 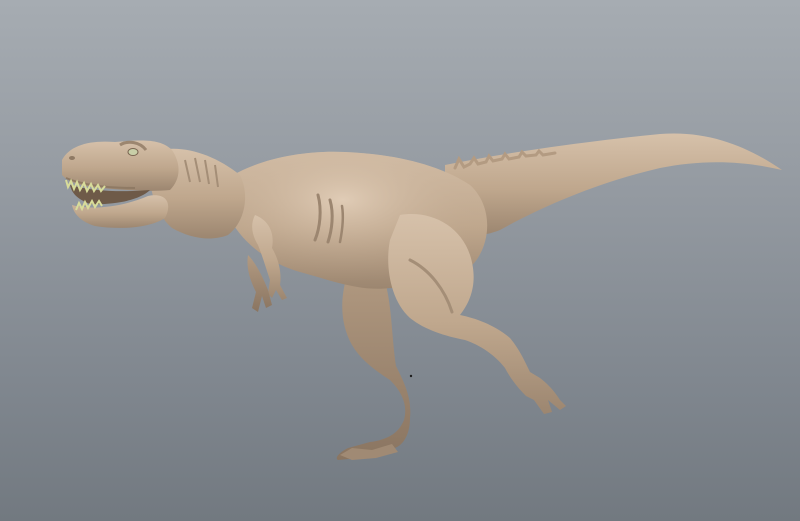 I want to click on head-and-neck, so click(x=154, y=189).